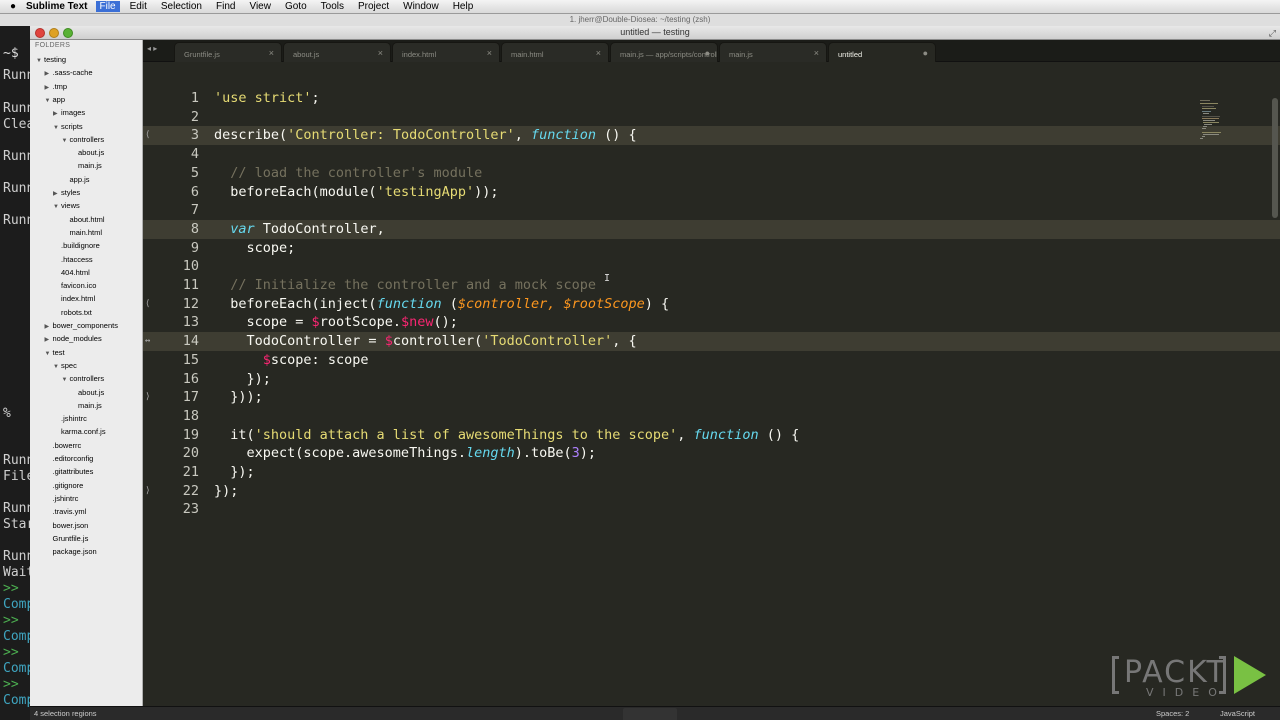 The height and width of the screenshot is (720, 1280). Describe the element at coordinates (82, 232) in the screenshot. I see `tree-item: main.html` at that location.